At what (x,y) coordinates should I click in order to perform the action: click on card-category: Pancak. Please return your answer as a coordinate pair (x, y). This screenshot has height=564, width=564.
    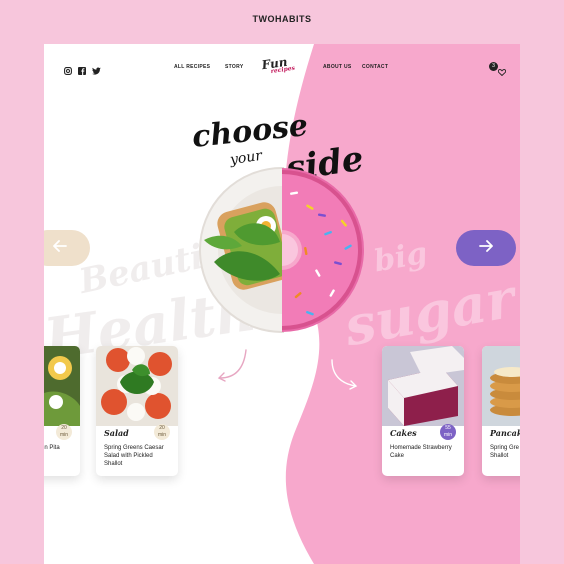
    Looking at the image, I should click on (505, 433).